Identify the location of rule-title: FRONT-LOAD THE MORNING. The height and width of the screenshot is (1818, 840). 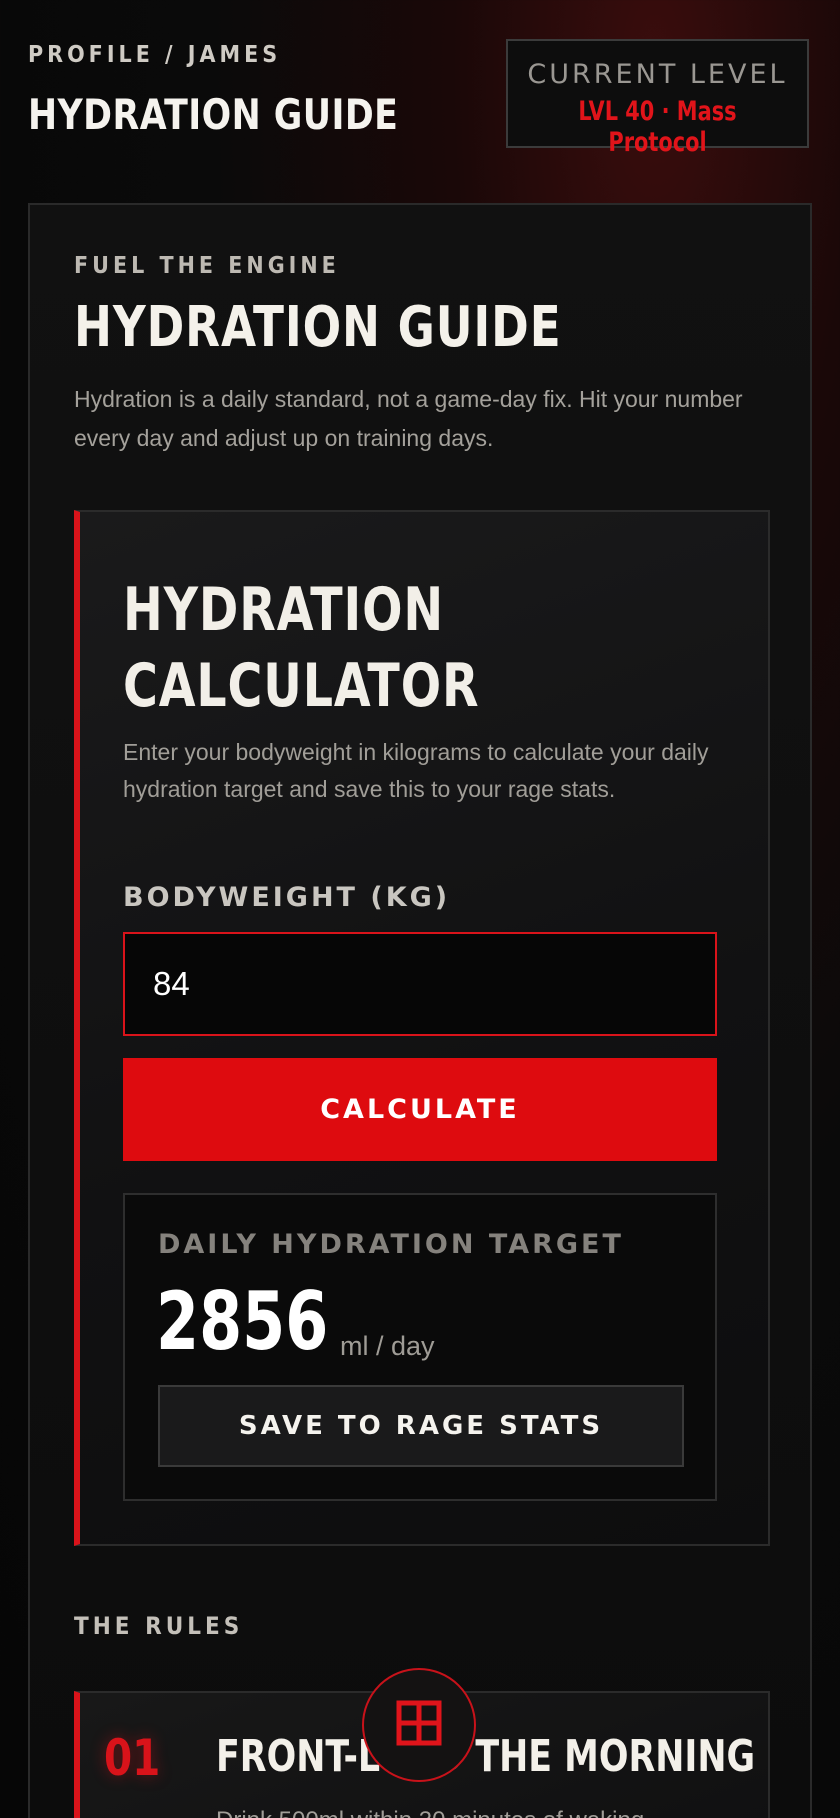
(486, 1756).